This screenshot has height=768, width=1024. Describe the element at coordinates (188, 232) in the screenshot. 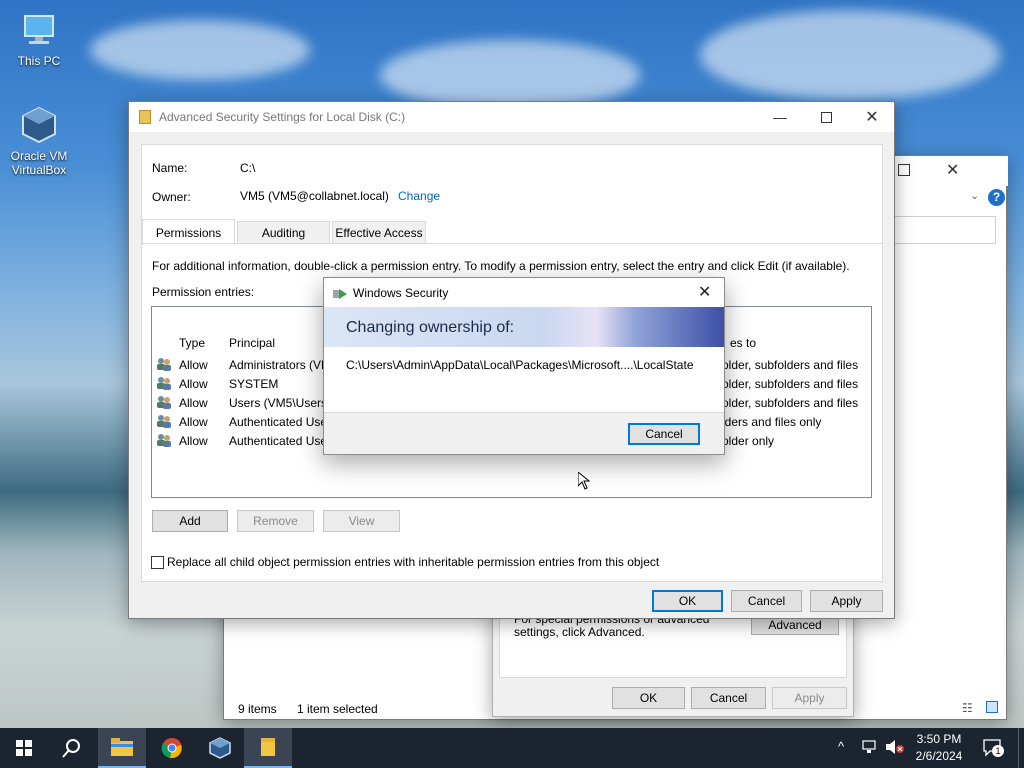

I see `tab-permissions: Permissions` at that location.